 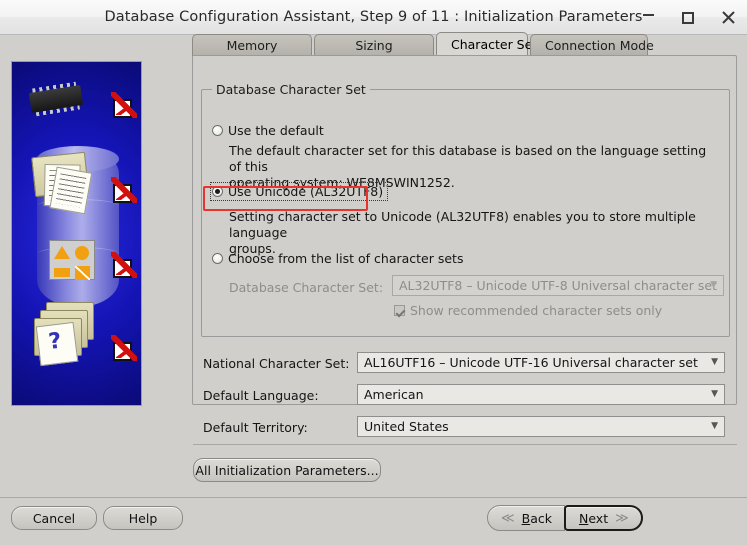 What do you see at coordinates (76, 233) in the screenshot?
I see `wizard-illustration` at bounding box center [76, 233].